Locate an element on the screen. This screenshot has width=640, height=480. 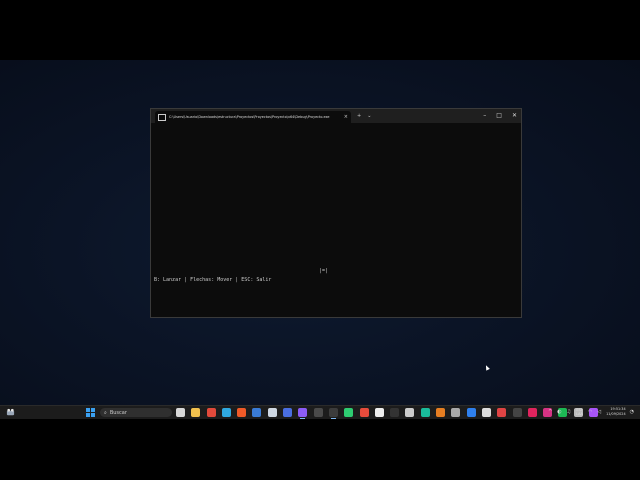
terminal-icon is located at coordinates (162, 117).